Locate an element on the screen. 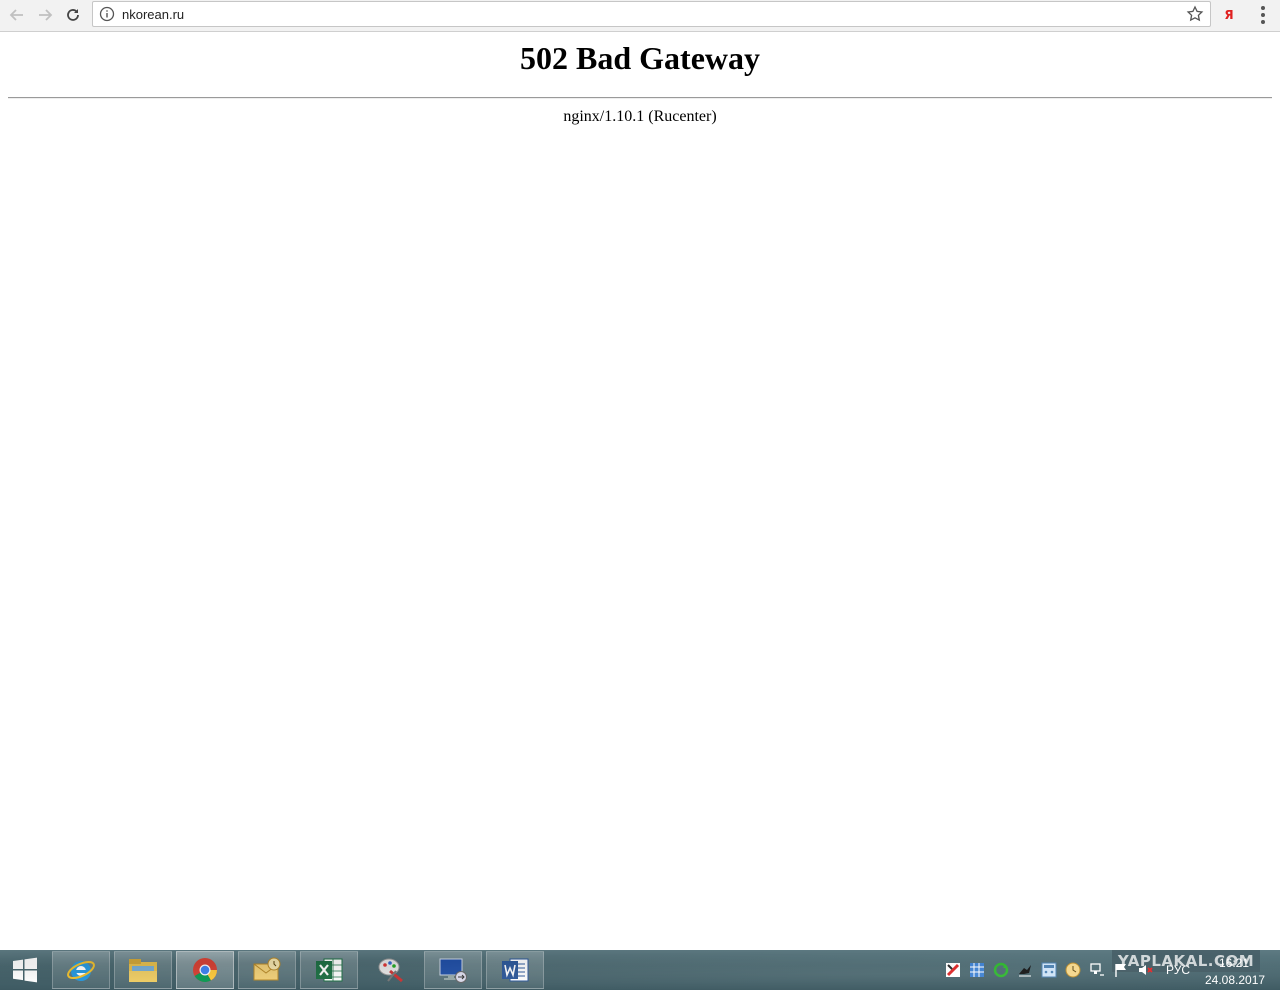  arrow-left-icon is located at coordinates (16, 15).